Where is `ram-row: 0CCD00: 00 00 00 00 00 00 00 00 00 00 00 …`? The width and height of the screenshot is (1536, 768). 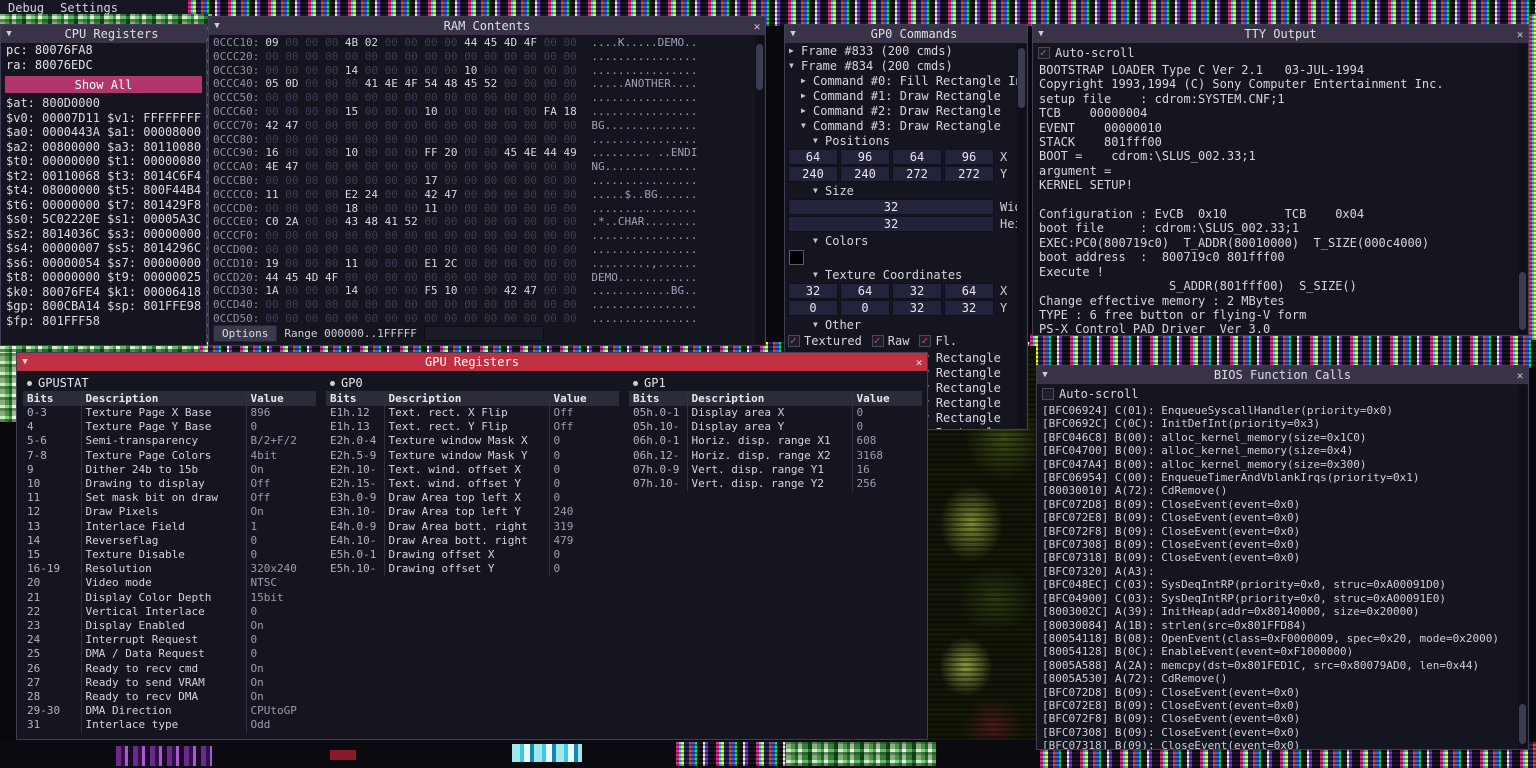 ram-row: 0CCD00: 00 00 00 00 00 00 00 00 00 00 00 … is located at coordinates (487, 250).